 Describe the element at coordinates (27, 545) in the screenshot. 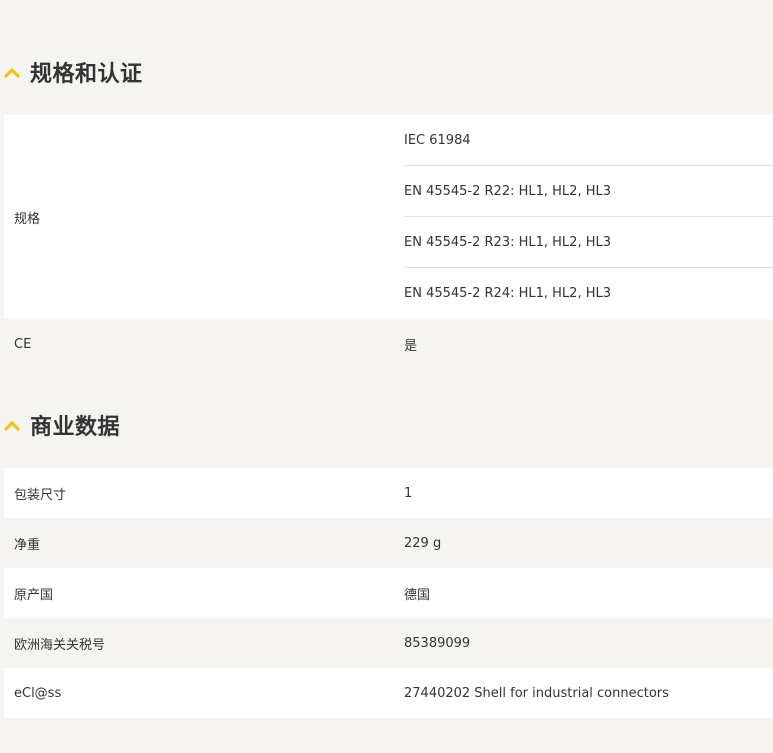

I see `row-label: 净重` at that location.